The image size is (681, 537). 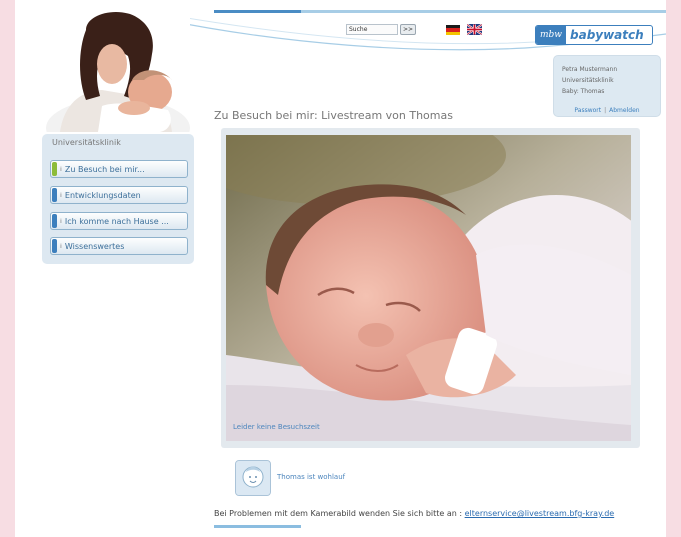 What do you see at coordinates (86, 142) in the screenshot?
I see `sidebar-heading: Universitätsklinik` at bounding box center [86, 142].